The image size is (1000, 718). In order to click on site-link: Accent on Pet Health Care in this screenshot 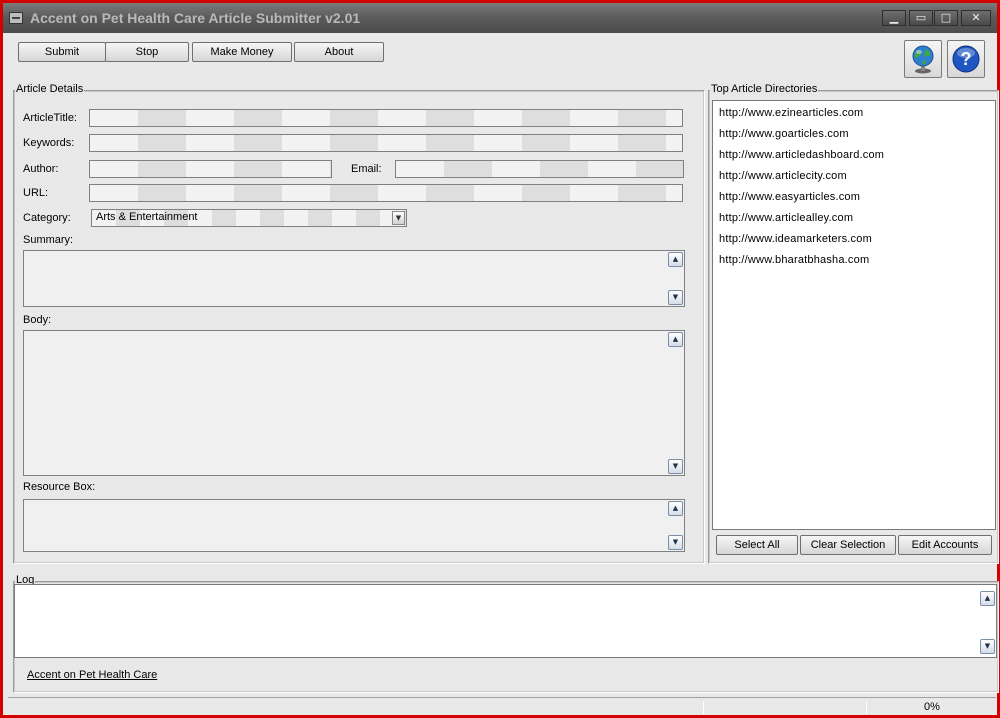, I will do `click(92, 675)`.